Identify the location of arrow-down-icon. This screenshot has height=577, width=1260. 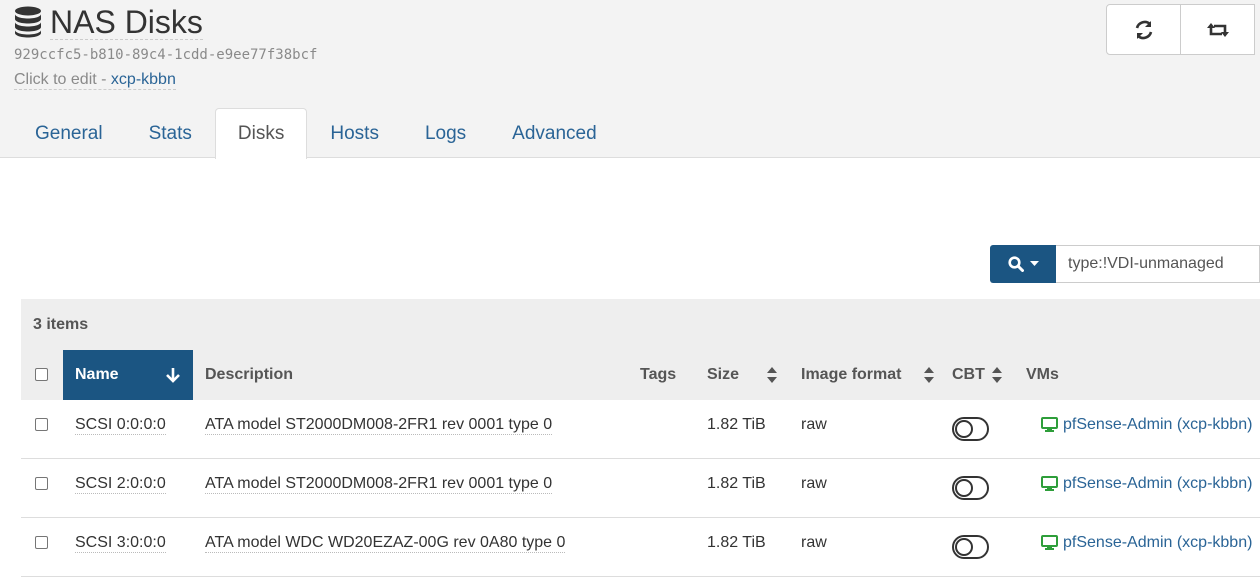
(173, 375).